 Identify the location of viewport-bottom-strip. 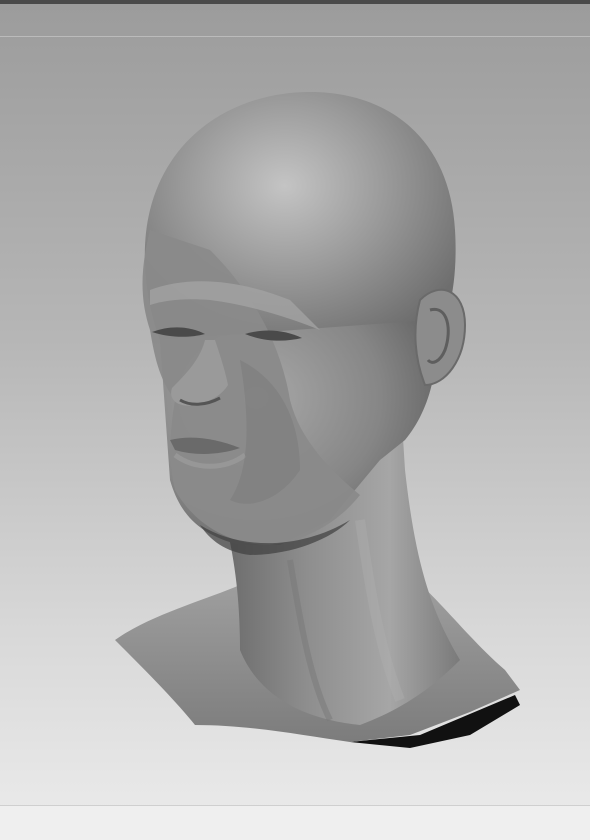
(295, 823).